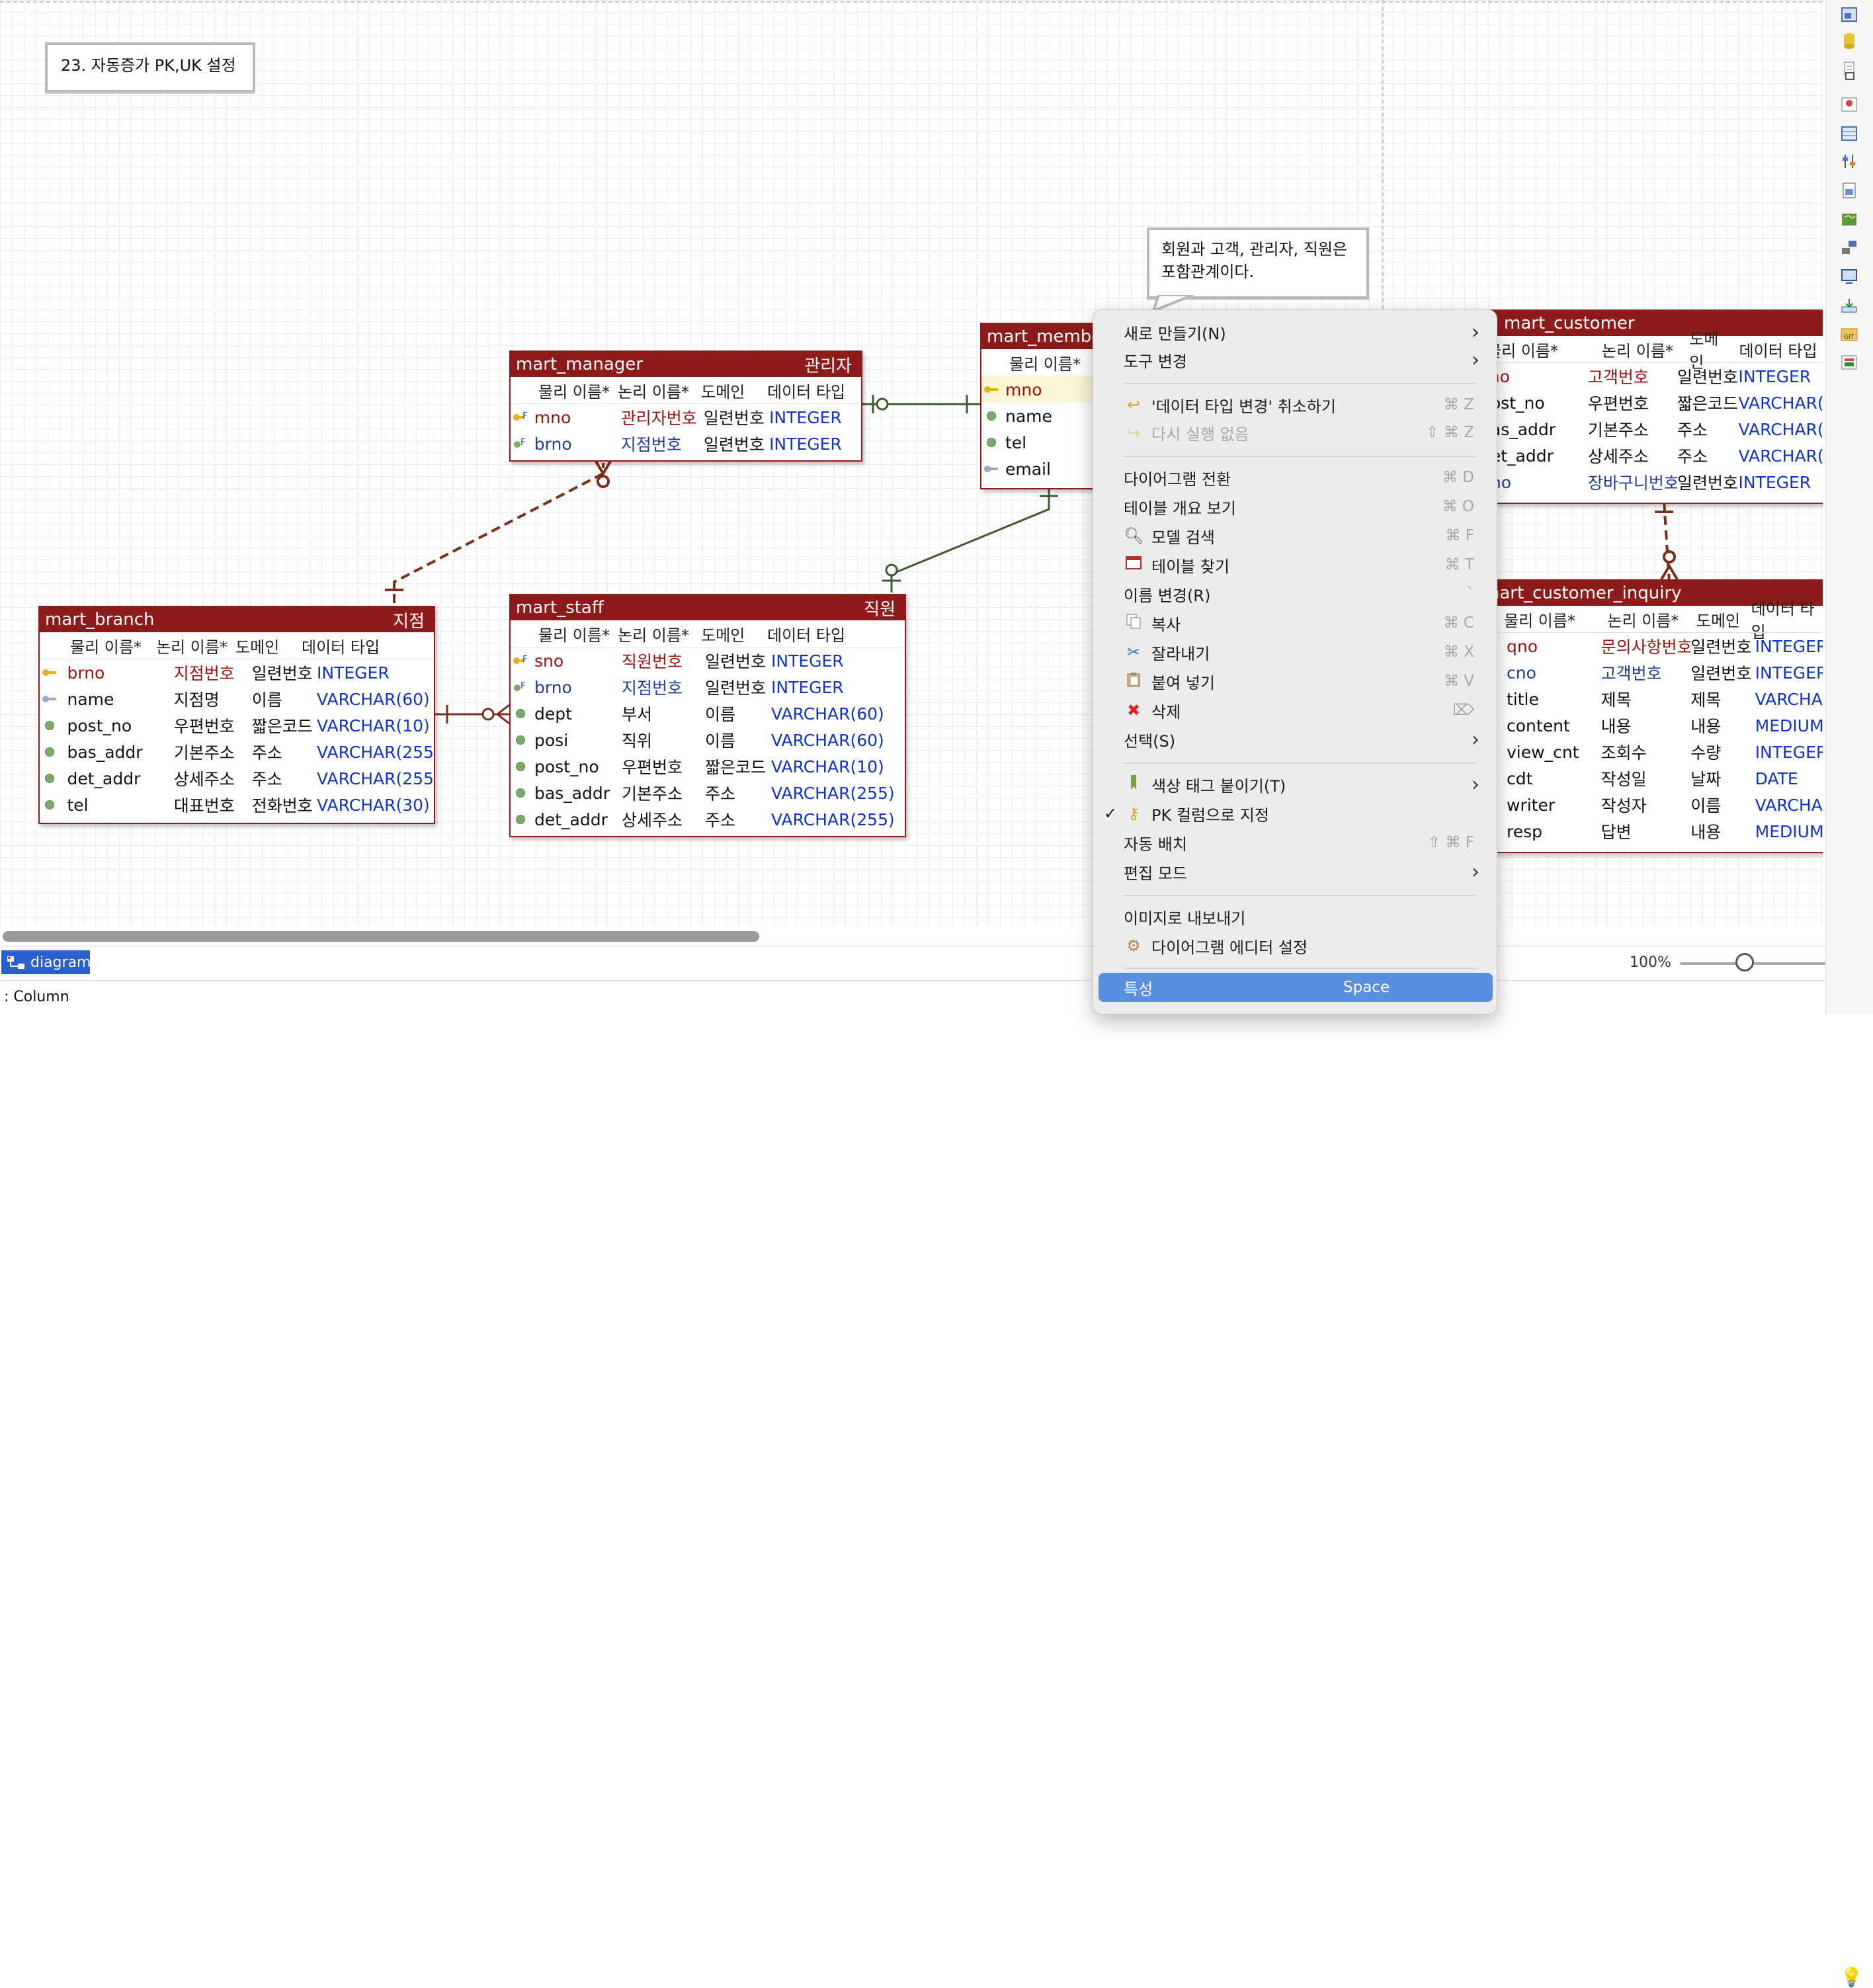 The height and width of the screenshot is (1988, 1873). Describe the element at coordinates (1849, 363) in the screenshot. I see `export-icon` at that location.